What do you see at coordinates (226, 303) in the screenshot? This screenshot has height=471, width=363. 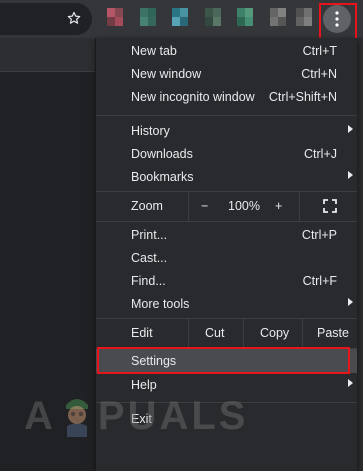 I see `menu-item-more-tools: More tools` at bounding box center [226, 303].